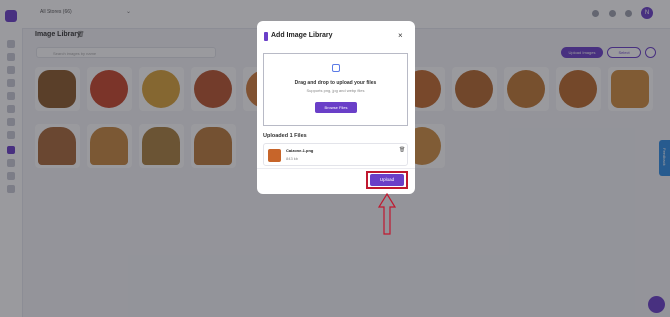 The width and height of the screenshot is (670, 317). What do you see at coordinates (336, 107) in the screenshot?
I see `browse-files-button: Browse Files` at bounding box center [336, 107].